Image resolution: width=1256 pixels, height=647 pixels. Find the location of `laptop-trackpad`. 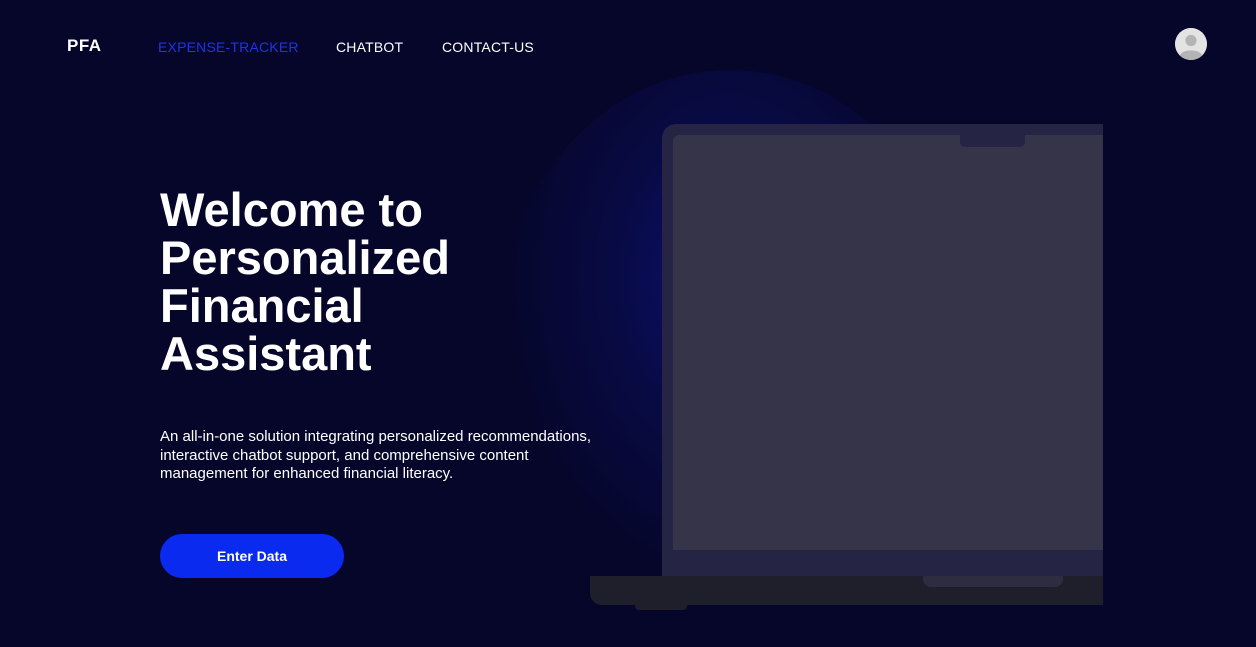

laptop-trackpad is located at coordinates (993, 581).